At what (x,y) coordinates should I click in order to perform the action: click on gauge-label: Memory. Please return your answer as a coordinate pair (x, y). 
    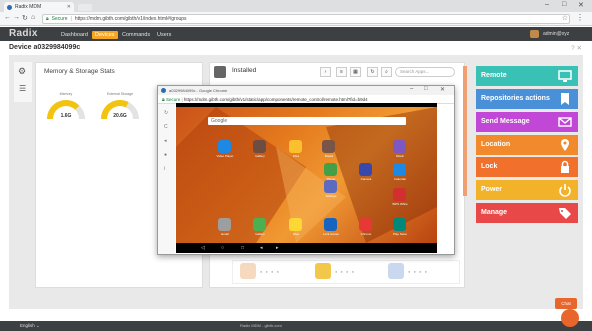
    Looking at the image, I should click on (66, 94).